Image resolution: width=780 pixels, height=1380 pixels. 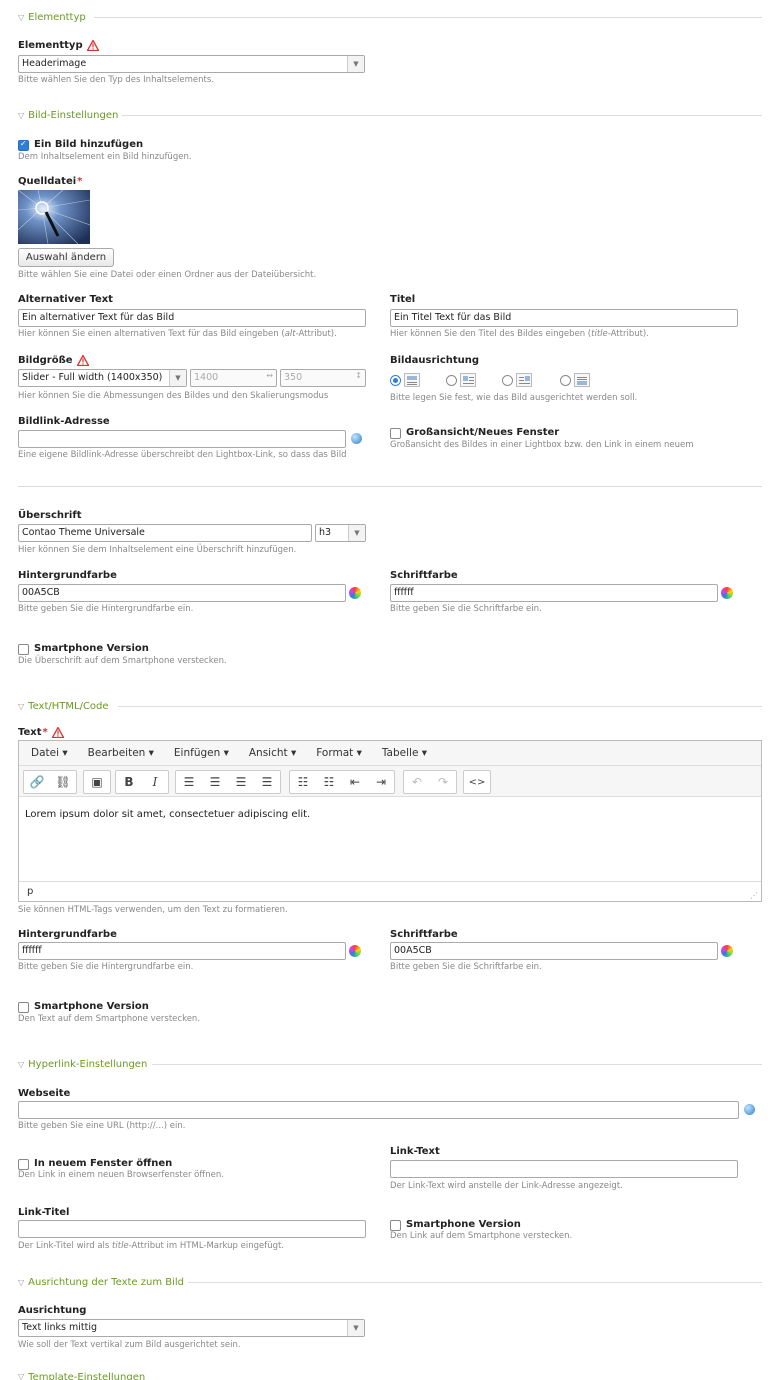 I want to click on menu-edit: Bearbeiten ▾, so click(x=121, y=753).